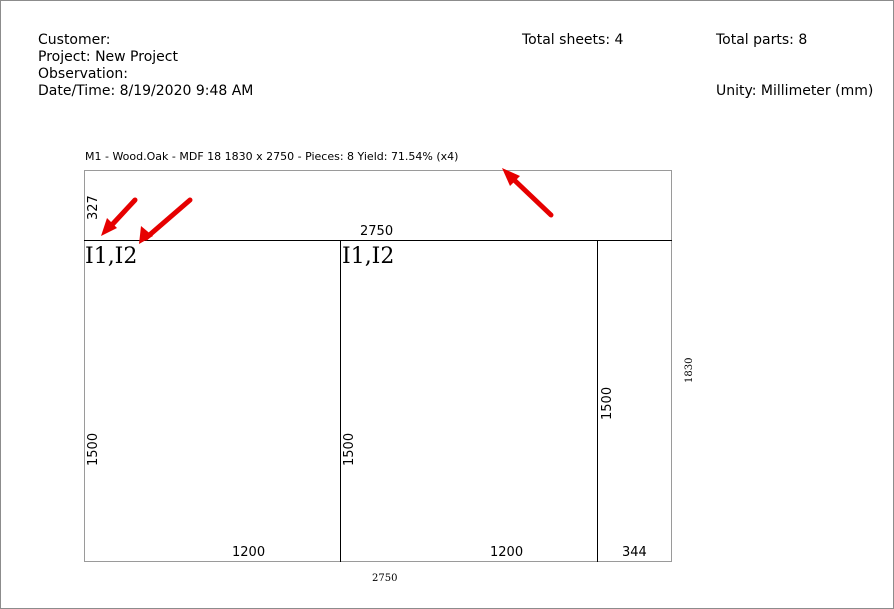 The image size is (894, 609). Describe the element at coordinates (249, 552) in the screenshot. I see `dim-left-width: 1200` at that location.